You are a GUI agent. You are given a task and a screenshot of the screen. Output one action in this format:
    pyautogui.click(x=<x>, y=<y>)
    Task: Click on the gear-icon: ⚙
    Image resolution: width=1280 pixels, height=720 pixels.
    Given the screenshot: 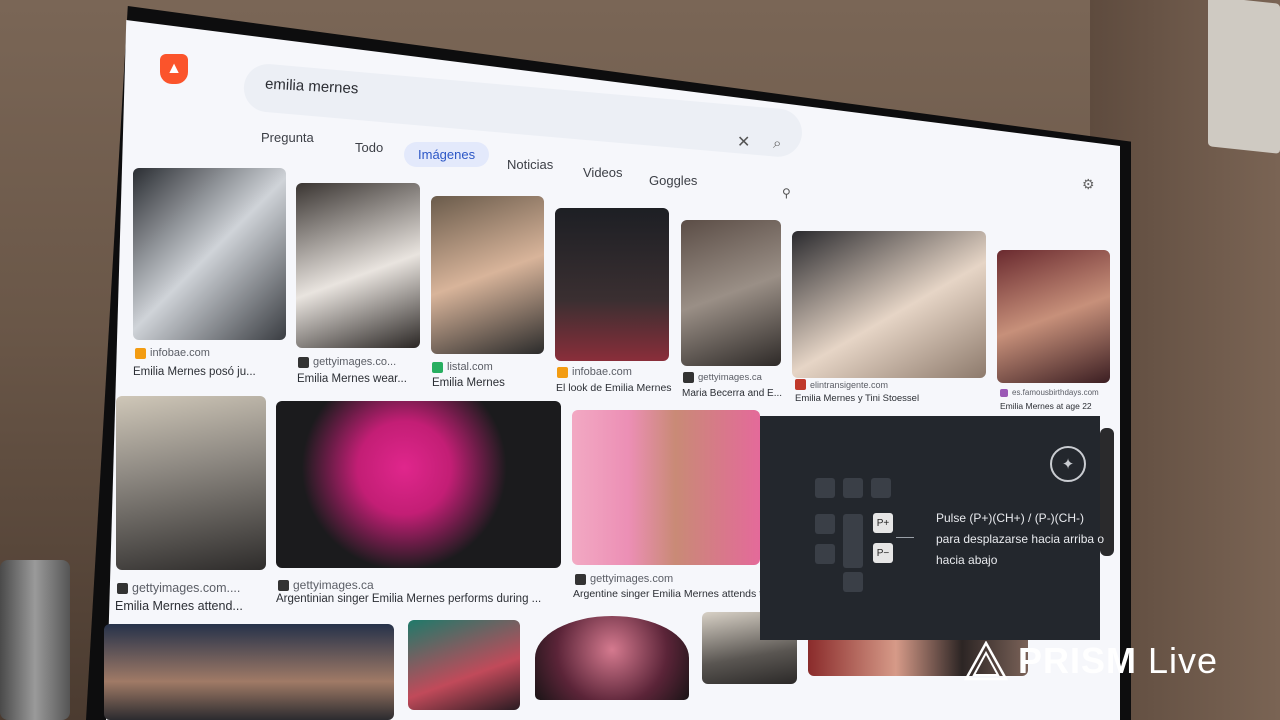 What is the action you would take?
    pyautogui.click(x=1088, y=184)
    